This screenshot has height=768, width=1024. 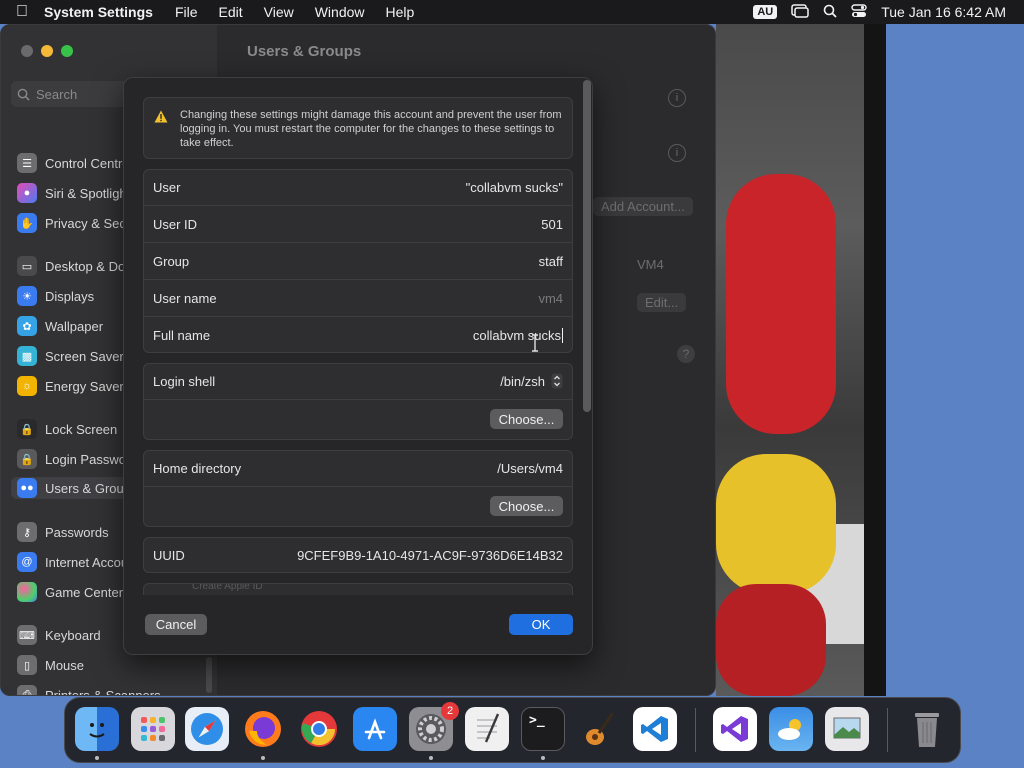 I want to click on desktop-wallpaper-photo, so click(x=801, y=360).